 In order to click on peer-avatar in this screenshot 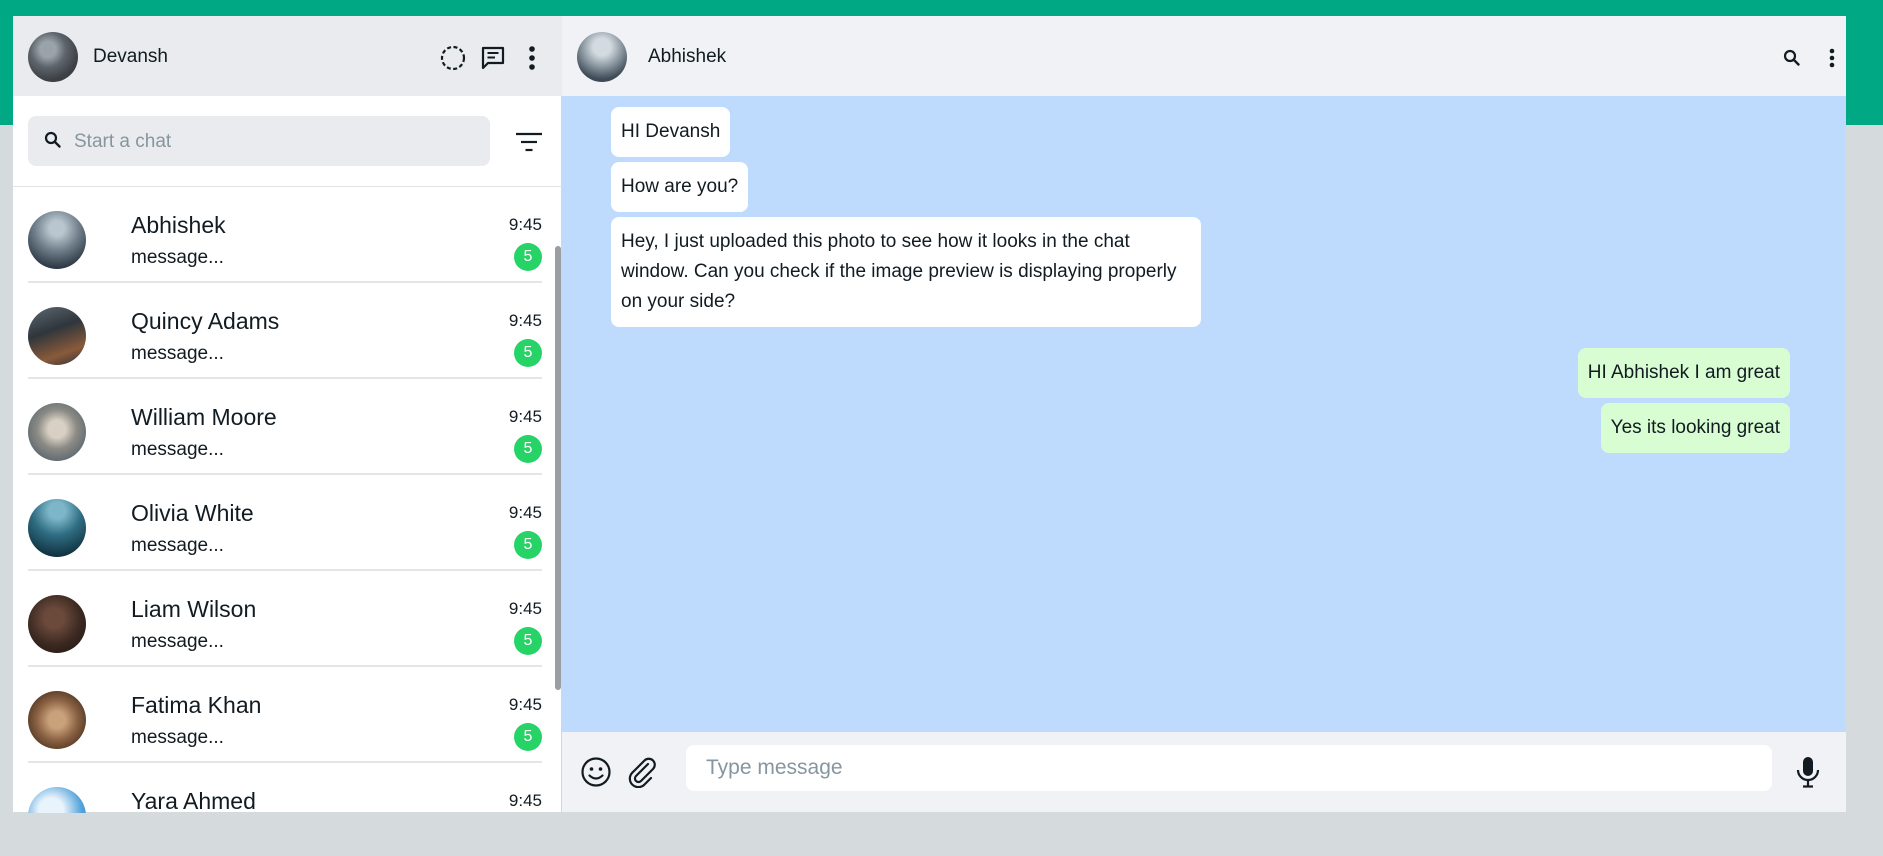, I will do `click(602, 57)`.